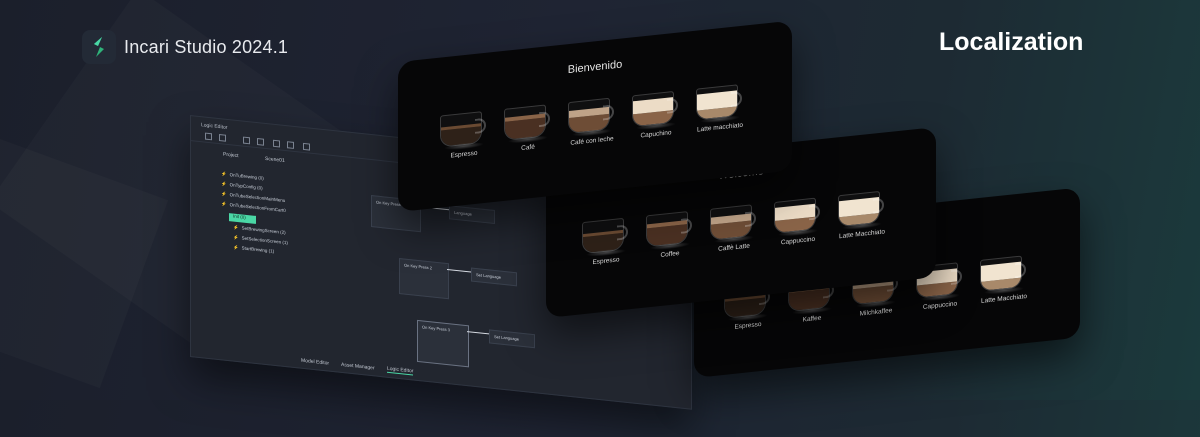 The width and height of the screenshot is (1200, 437). I want to click on drink-label: Café con leche, so click(592, 141).